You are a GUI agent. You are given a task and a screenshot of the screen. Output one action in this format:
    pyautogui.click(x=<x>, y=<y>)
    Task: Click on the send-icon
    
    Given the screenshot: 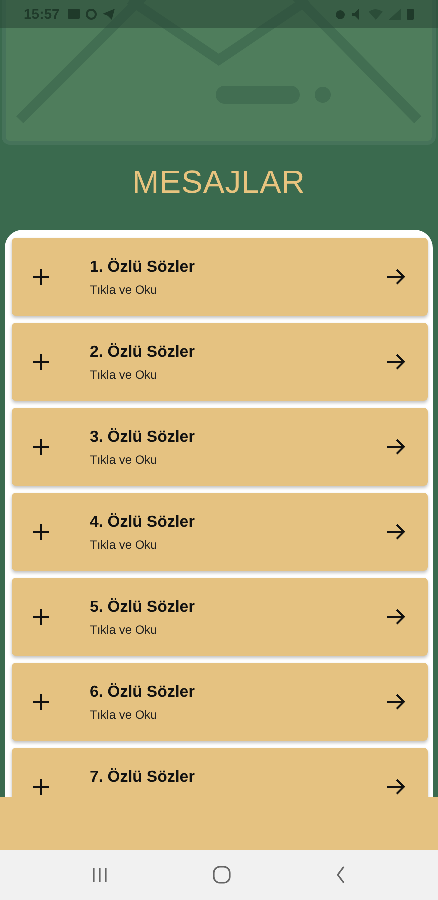 What is the action you would take?
    pyautogui.click(x=108, y=14)
    